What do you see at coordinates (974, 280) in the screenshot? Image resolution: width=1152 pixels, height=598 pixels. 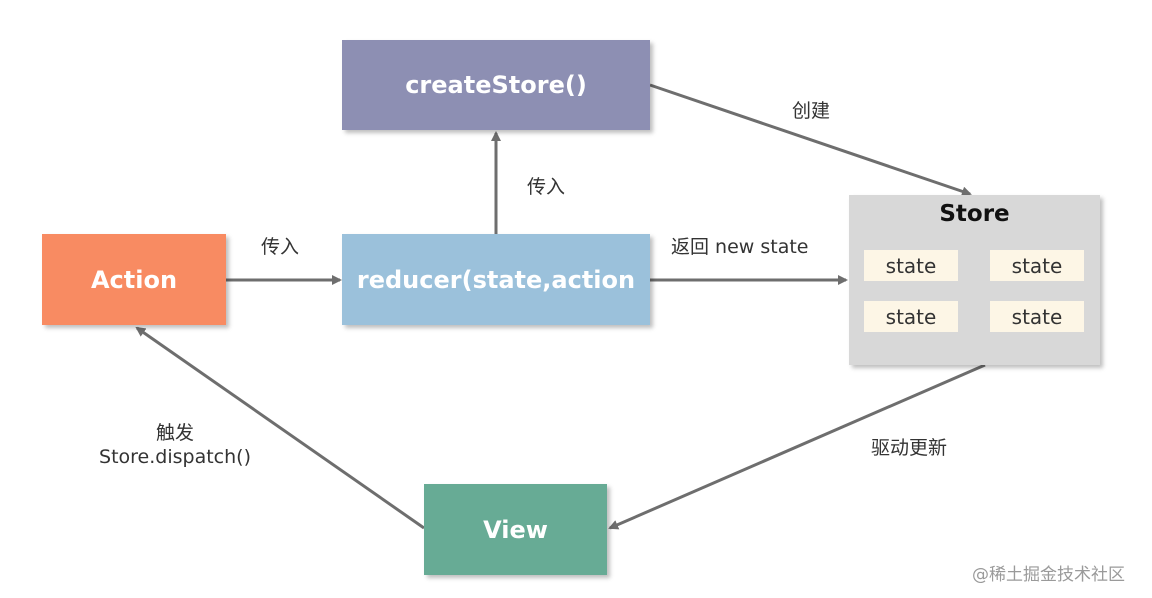 I see `store-node: Store state state state state` at bounding box center [974, 280].